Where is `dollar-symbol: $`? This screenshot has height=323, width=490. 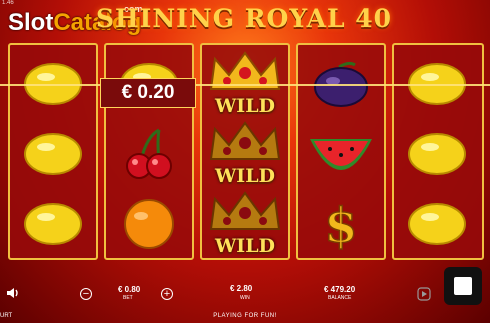 dollar-symbol: $ is located at coordinates (341, 224).